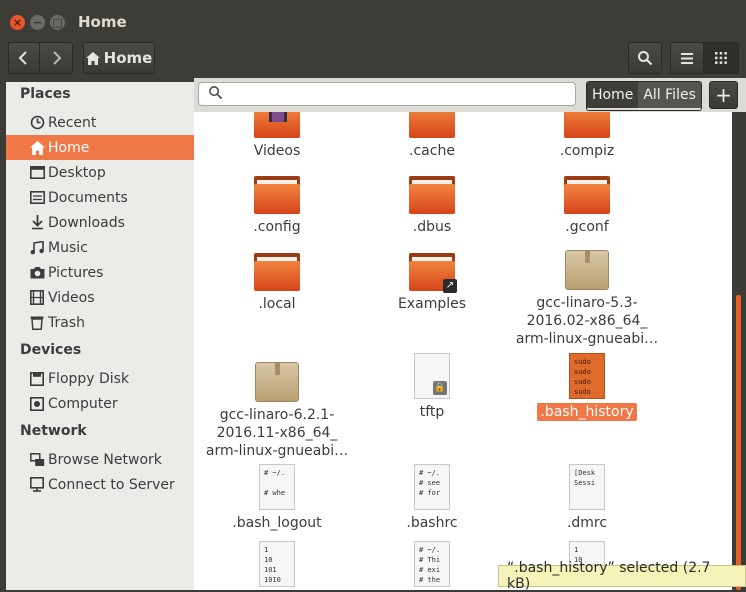 The height and width of the screenshot is (592, 746). I want to click on file-item-row6-1: 1 10 101 1010, so click(277, 564).